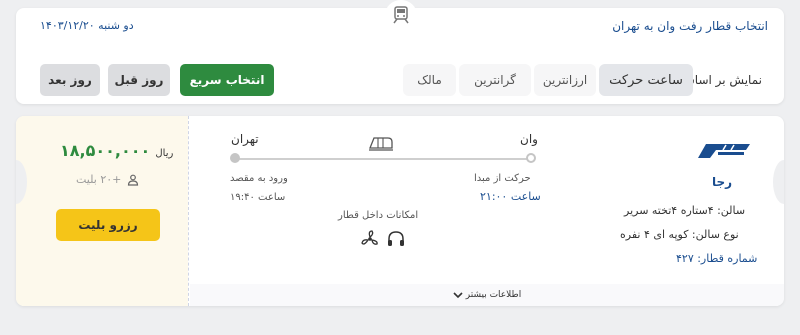  What do you see at coordinates (495, 80) in the screenshot?
I see `sort-option-most-expensive: گرانترین` at bounding box center [495, 80].